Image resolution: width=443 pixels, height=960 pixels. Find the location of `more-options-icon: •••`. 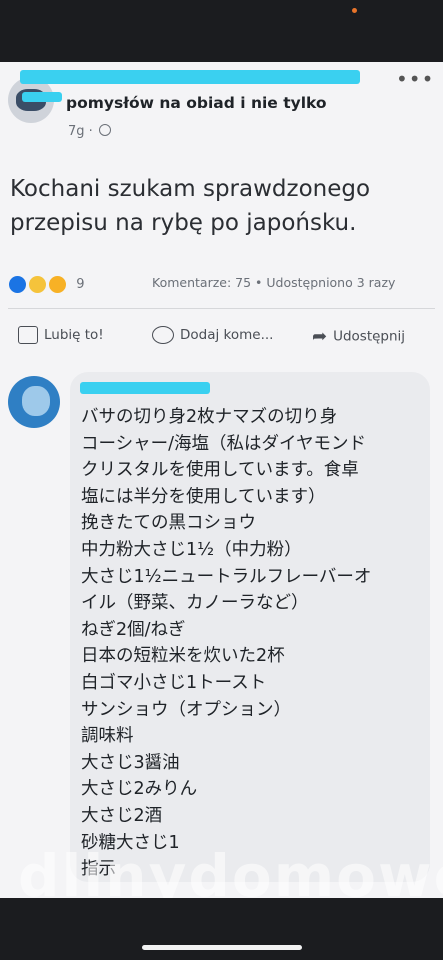

more-options-icon: ••• is located at coordinates (415, 79).